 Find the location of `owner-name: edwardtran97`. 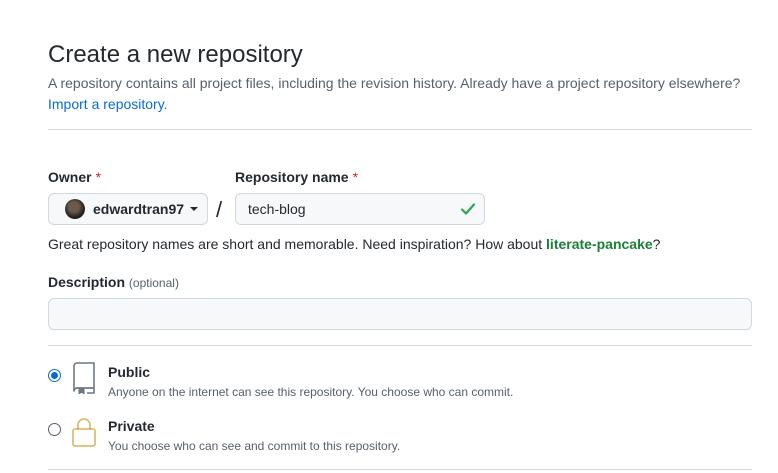

owner-name: edwardtran97 is located at coordinates (139, 209).